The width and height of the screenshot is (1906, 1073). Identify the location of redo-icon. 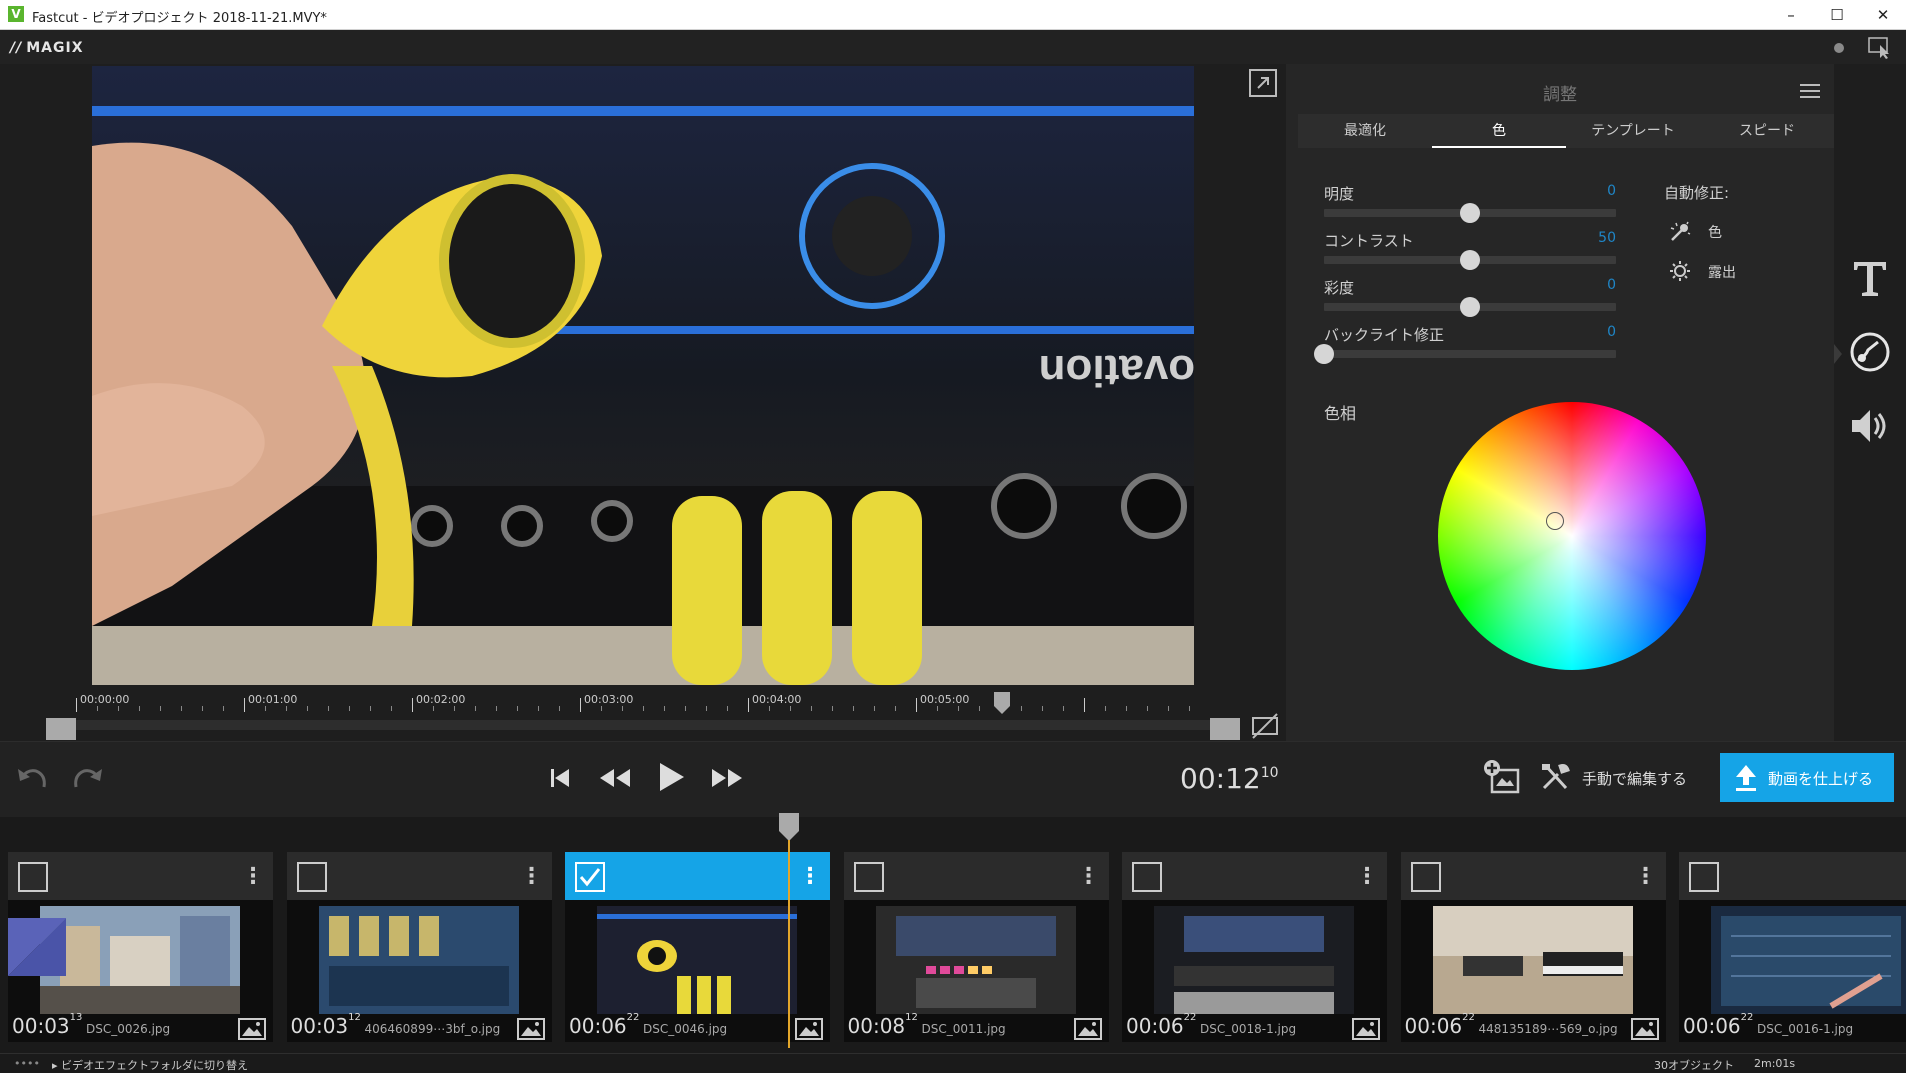
(88, 778).